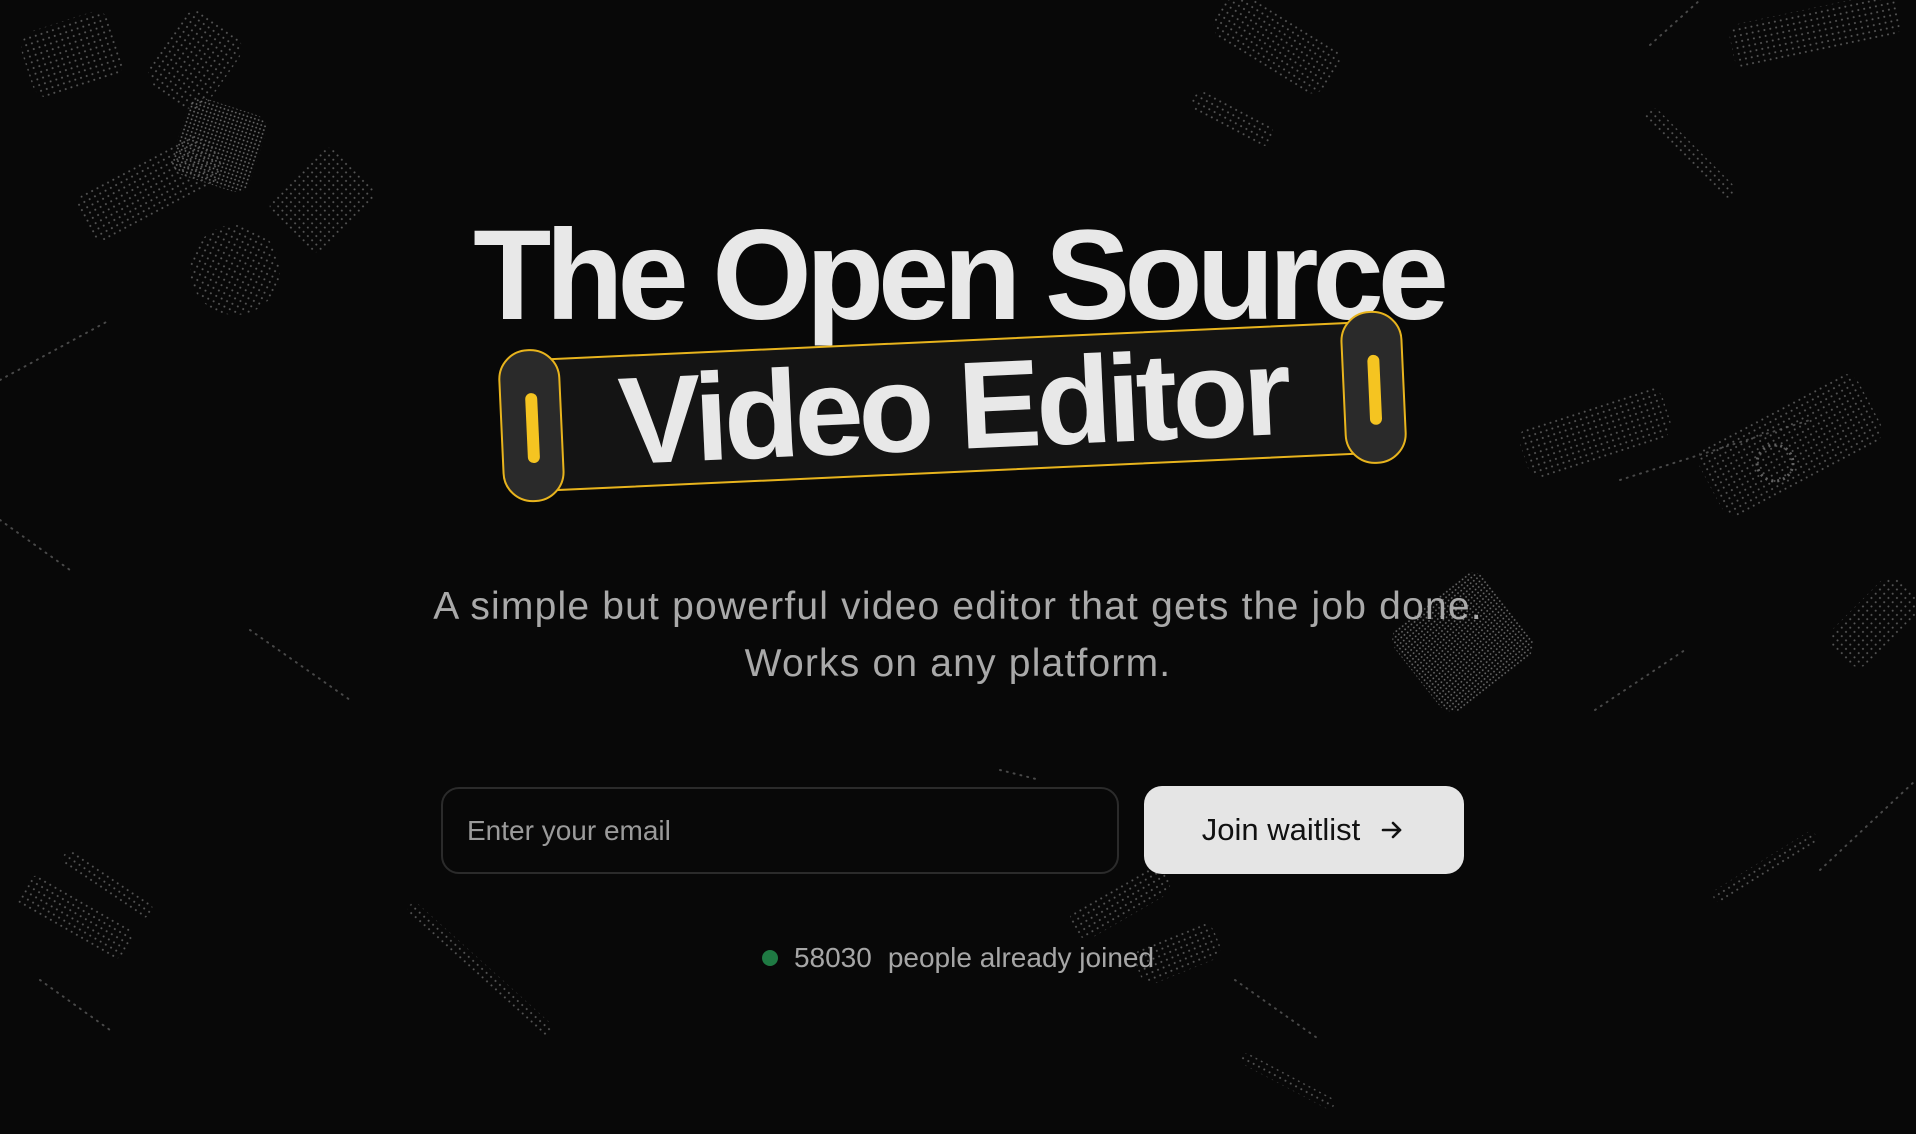 The image size is (1916, 1134). What do you see at coordinates (1021, 957) in the screenshot?
I see `joined-text: people already joined` at bounding box center [1021, 957].